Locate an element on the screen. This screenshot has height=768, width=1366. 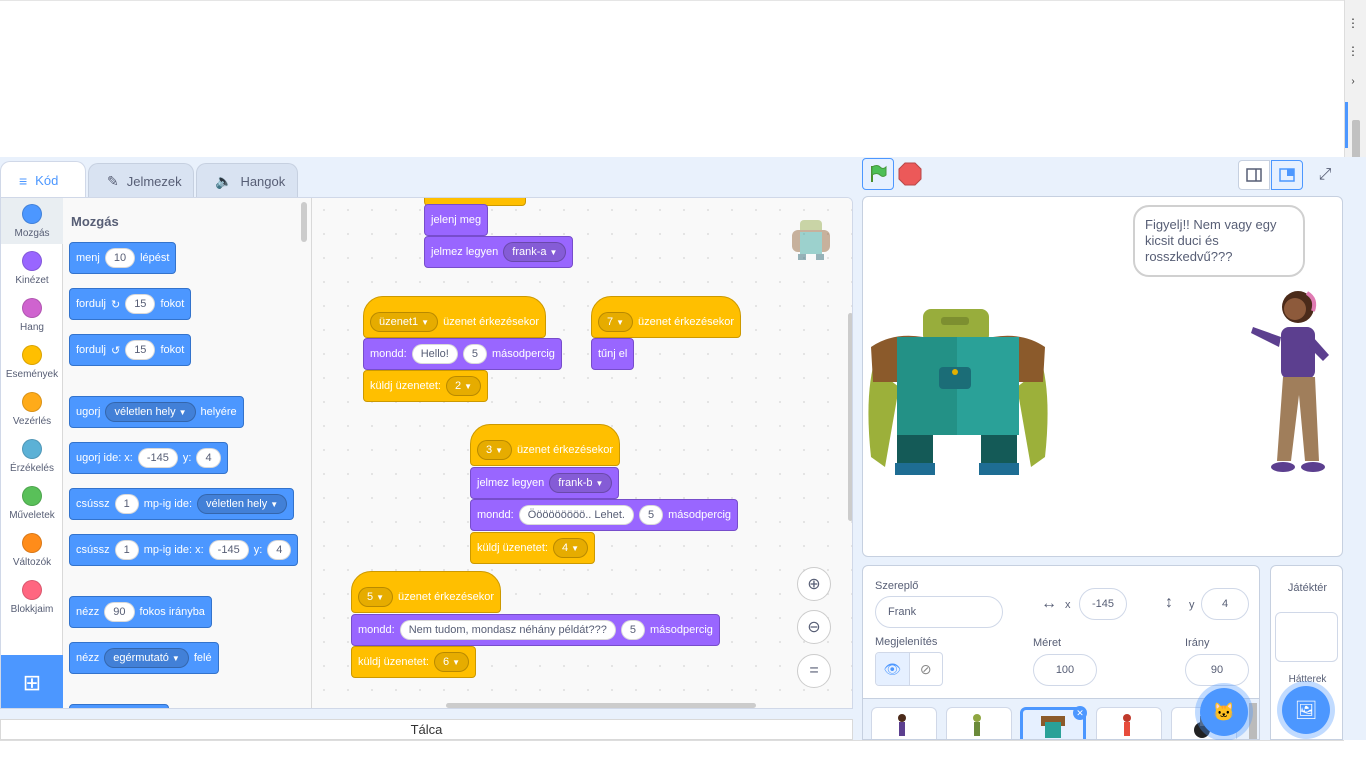
costume-dropdown: frank-b ▼ is located at coordinates (581, 483).